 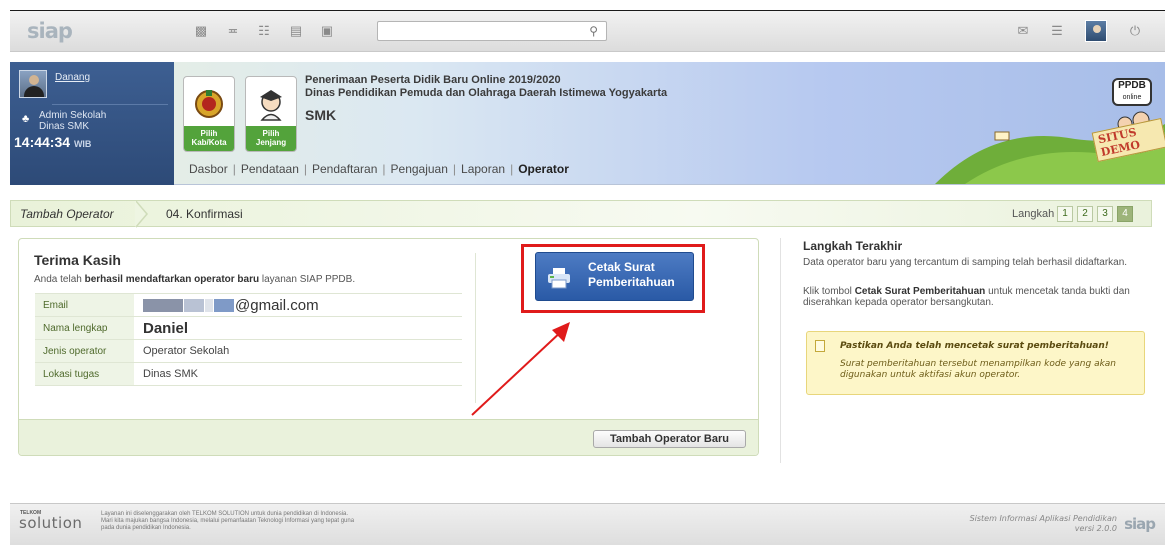 What do you see at coordinates (829, 291) in the screenshot?
I see `instruction-pre: Klik tombol` at bounding box center [829, 291].